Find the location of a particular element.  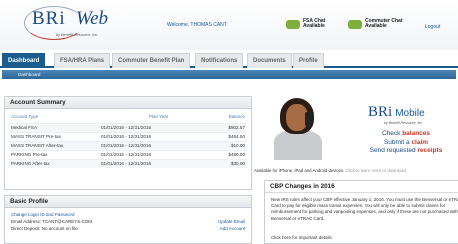

commuter-chat-status: Available is located at coordinates (376, 26).